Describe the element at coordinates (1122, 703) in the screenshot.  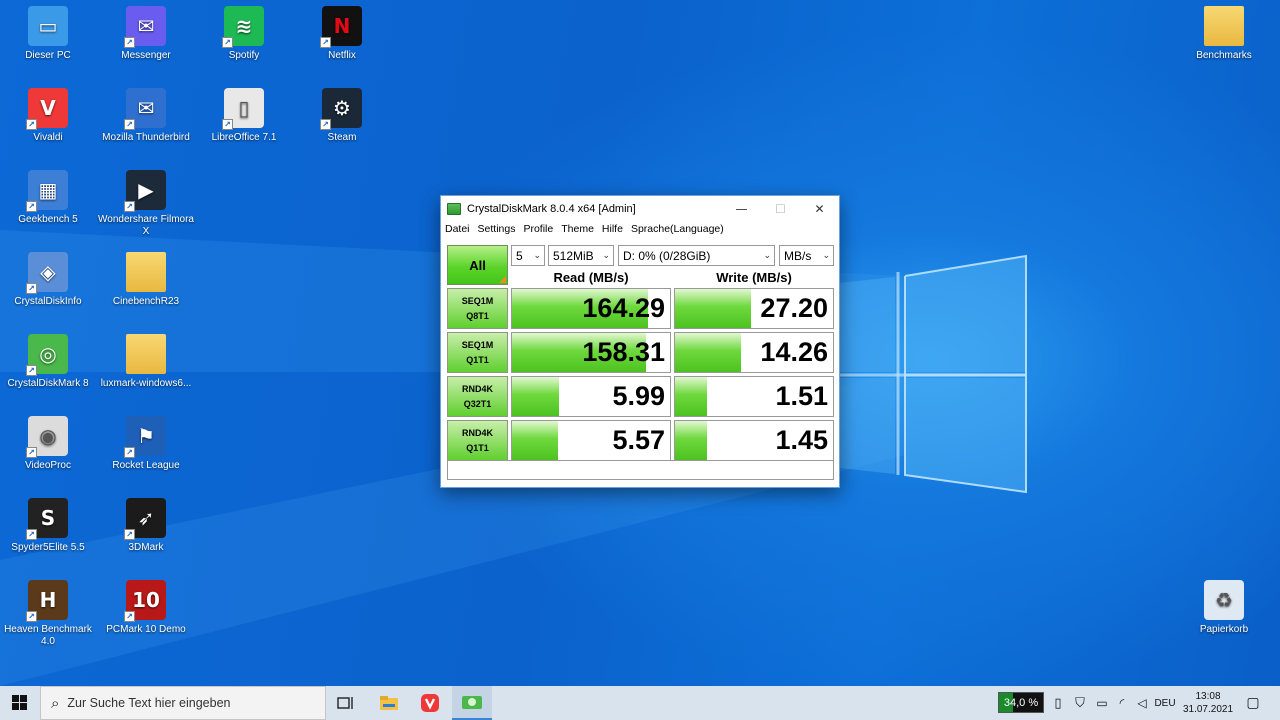
I see `wifi-icon: ◜` at that location.